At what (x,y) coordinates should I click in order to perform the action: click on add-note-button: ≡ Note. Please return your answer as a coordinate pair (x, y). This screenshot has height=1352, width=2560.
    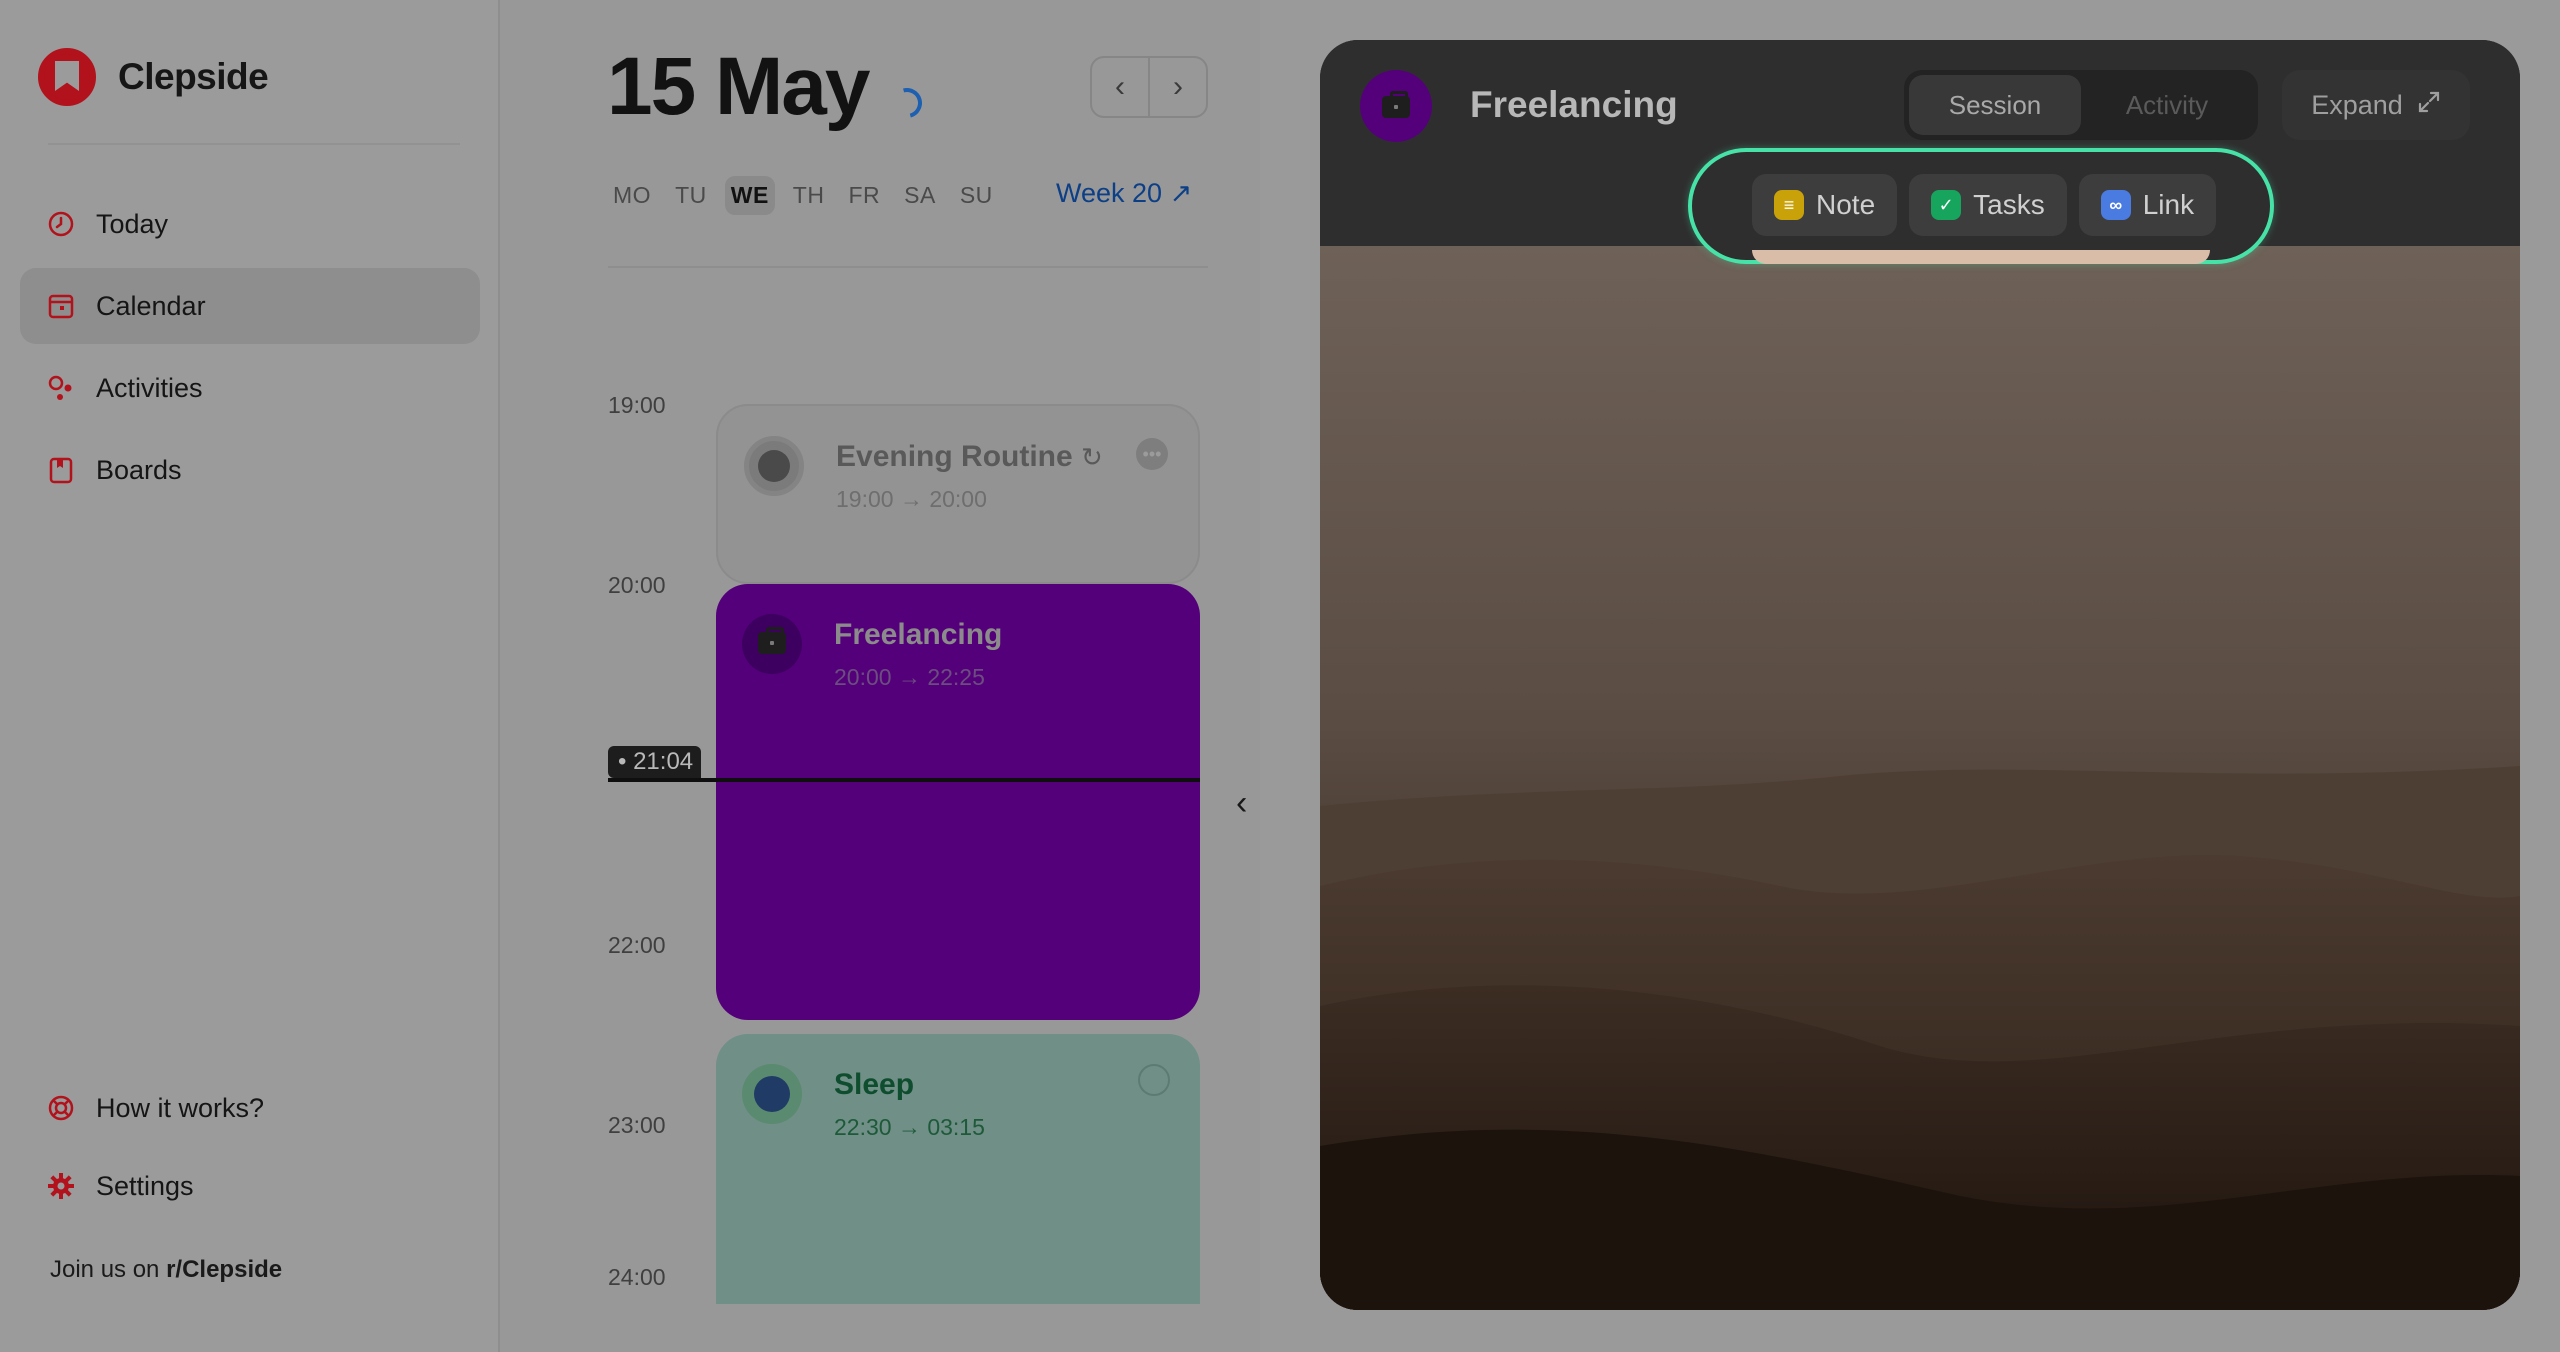
    Looking at the image, I should click on (1825, 205).